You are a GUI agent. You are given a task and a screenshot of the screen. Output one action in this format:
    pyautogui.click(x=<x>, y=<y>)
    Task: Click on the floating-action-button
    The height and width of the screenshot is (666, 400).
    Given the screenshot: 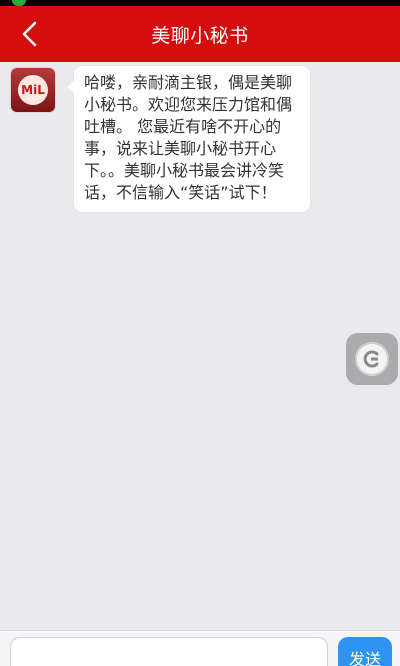 What is the action you would take?
    pyautogui.click(x=372, y=359)
    